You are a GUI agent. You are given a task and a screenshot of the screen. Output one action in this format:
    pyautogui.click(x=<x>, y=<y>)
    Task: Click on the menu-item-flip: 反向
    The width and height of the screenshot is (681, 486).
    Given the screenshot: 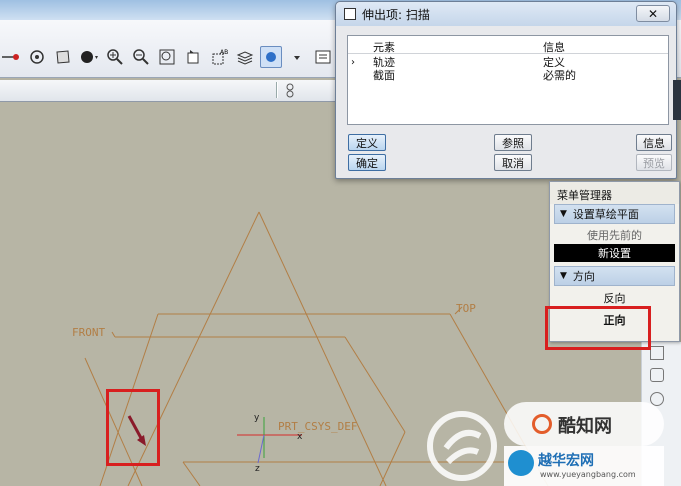 What is the action you would take?
    pyautogui.click(x=614, y=298)
    